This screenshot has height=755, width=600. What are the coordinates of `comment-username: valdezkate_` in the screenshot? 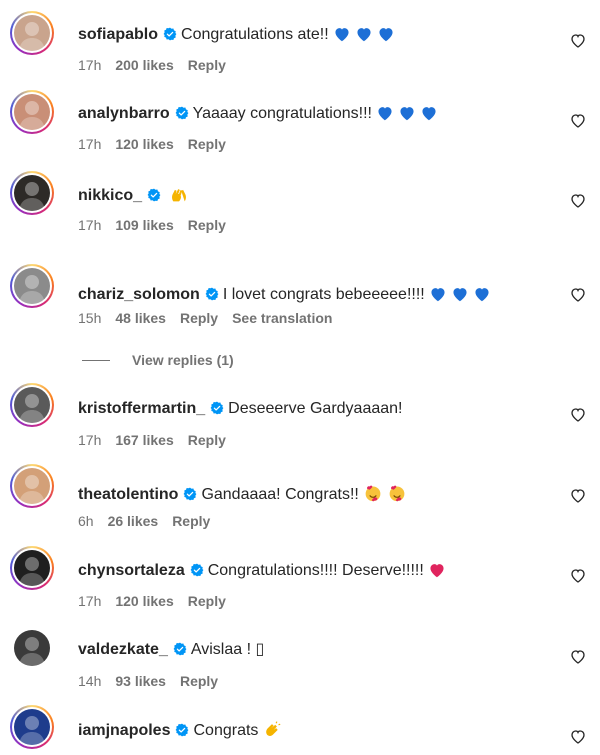 It's located at (123, 649).